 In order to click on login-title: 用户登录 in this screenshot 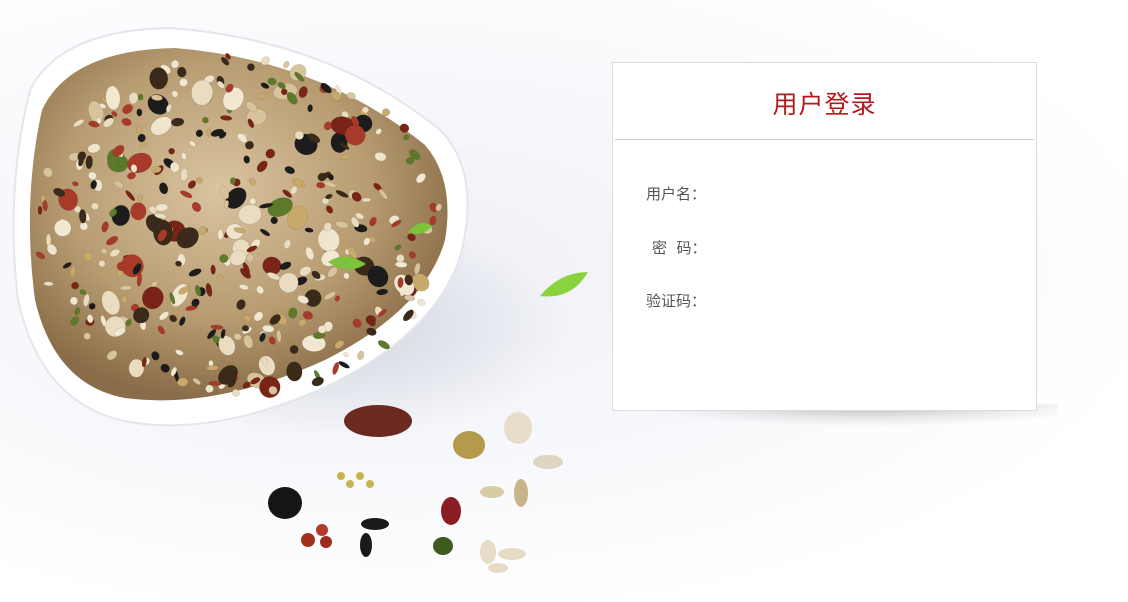, I will do `click(824, 104)`.